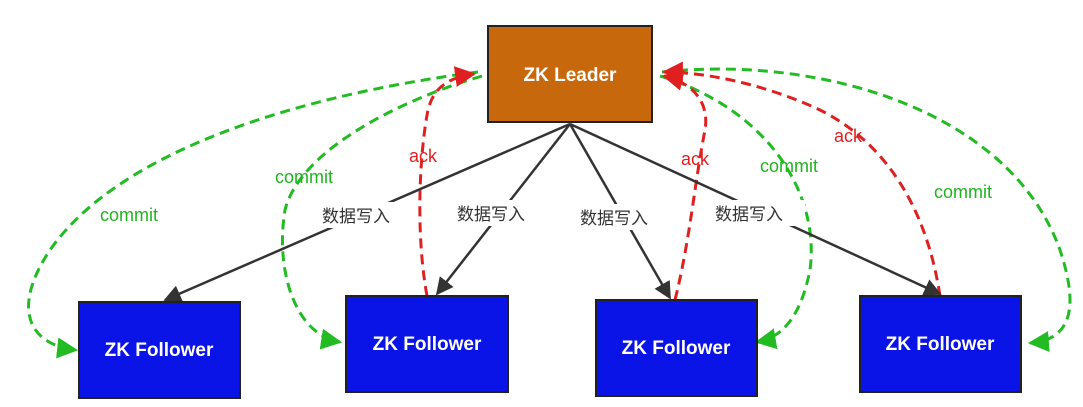 The height and width of the screenshot is (407, 1083). I want to click on follower-node-4: ZK Follower, so click(940, 344).